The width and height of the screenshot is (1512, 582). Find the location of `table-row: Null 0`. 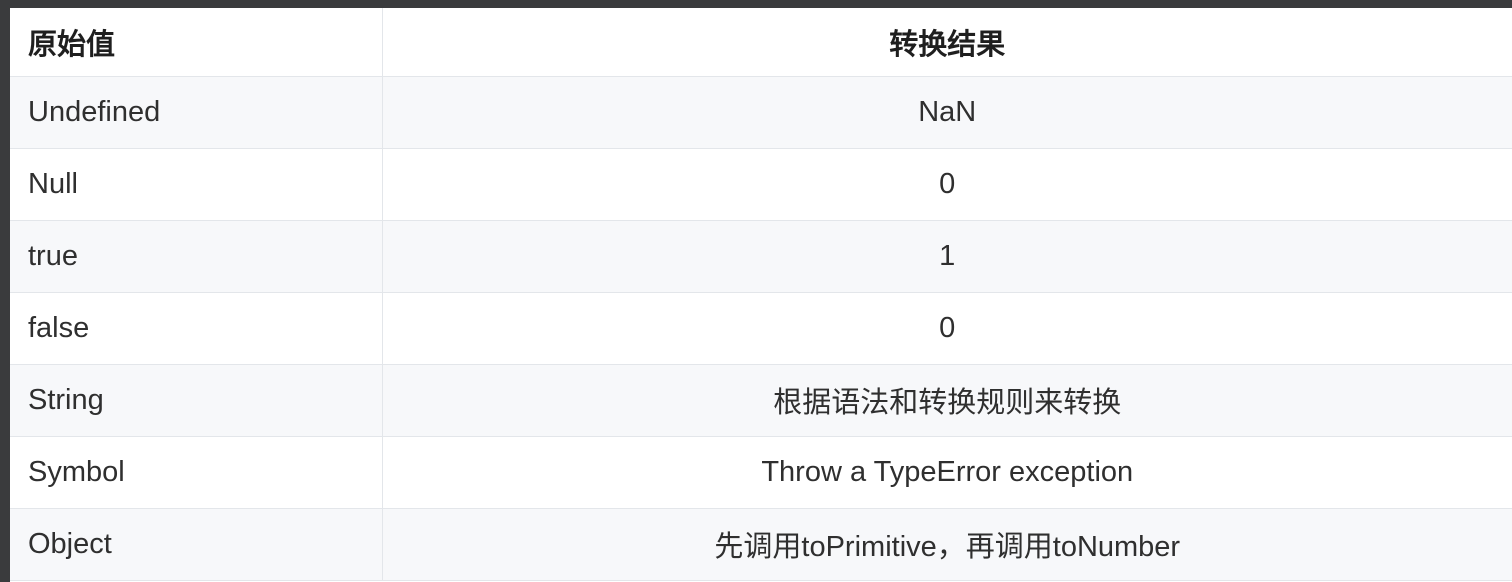

table-row: Null 0 is located at coordinates (761, 184).